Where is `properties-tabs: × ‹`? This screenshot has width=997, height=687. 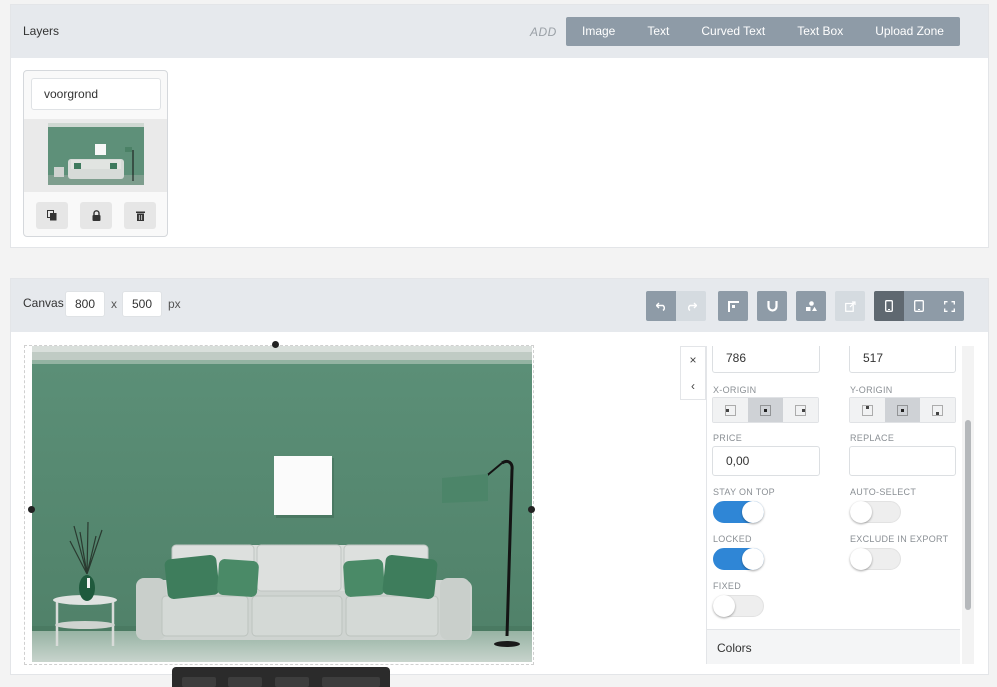 properties-tabs: × ‹ is located at coordinates (693, 373).